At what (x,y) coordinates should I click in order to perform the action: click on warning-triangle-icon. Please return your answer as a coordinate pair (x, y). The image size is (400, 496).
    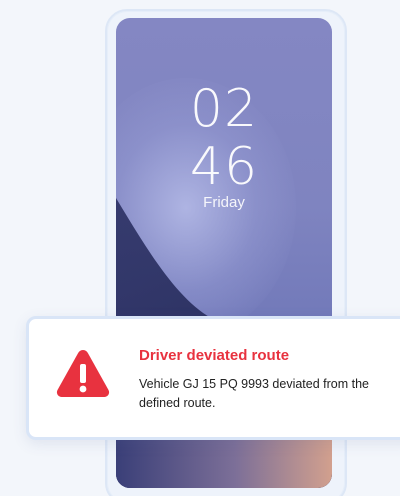
    Looking at the image, I should click on (83, 373).